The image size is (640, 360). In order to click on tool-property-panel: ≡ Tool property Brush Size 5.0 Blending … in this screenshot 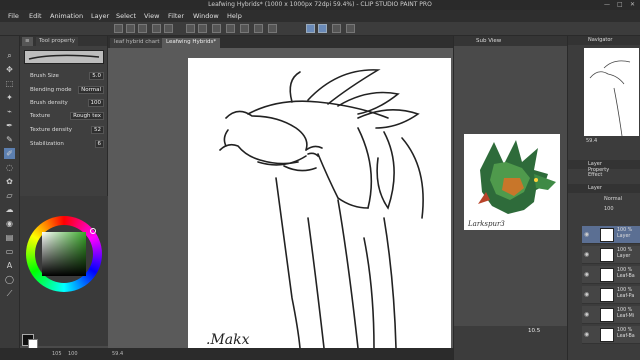, I will do `click(64, 116)`.